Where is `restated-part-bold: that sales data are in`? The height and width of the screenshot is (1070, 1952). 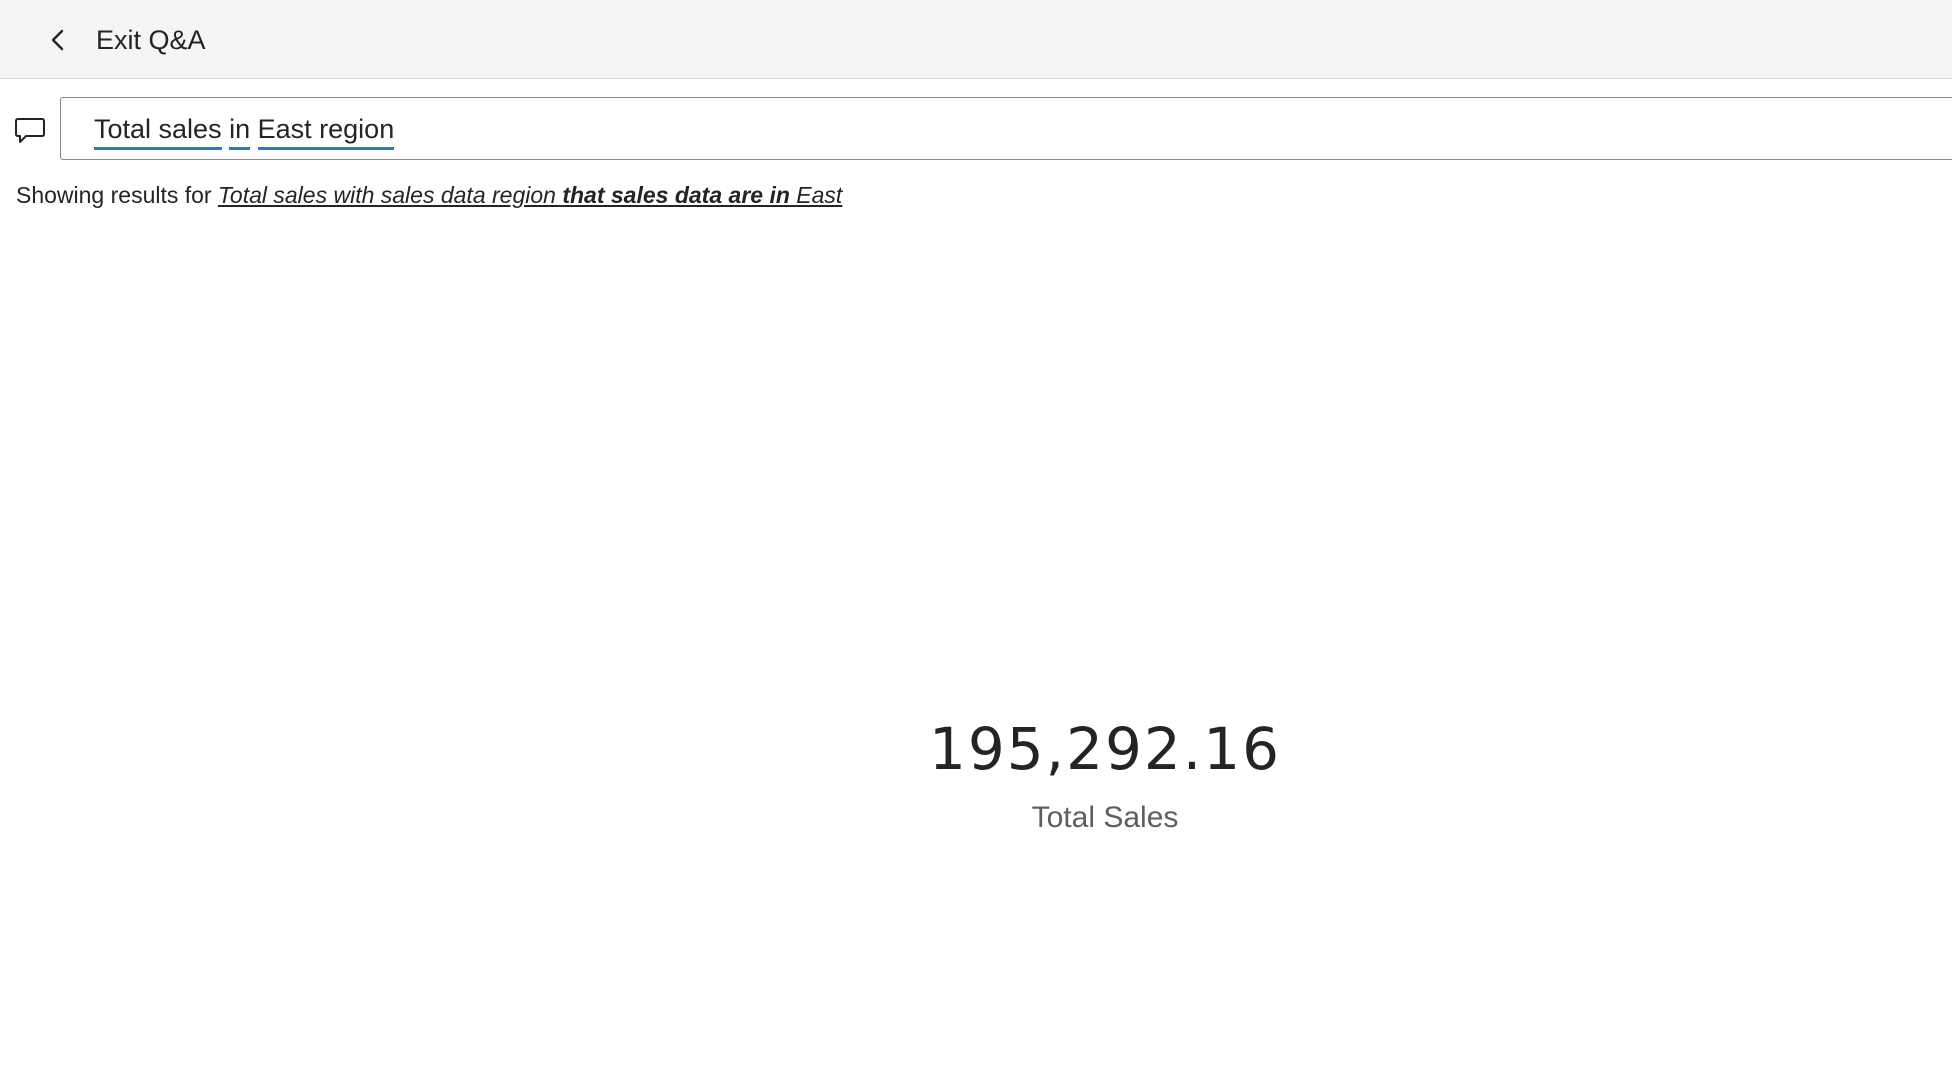 restated-part-bold: that sales data are in is located at coordinates (676, 195).